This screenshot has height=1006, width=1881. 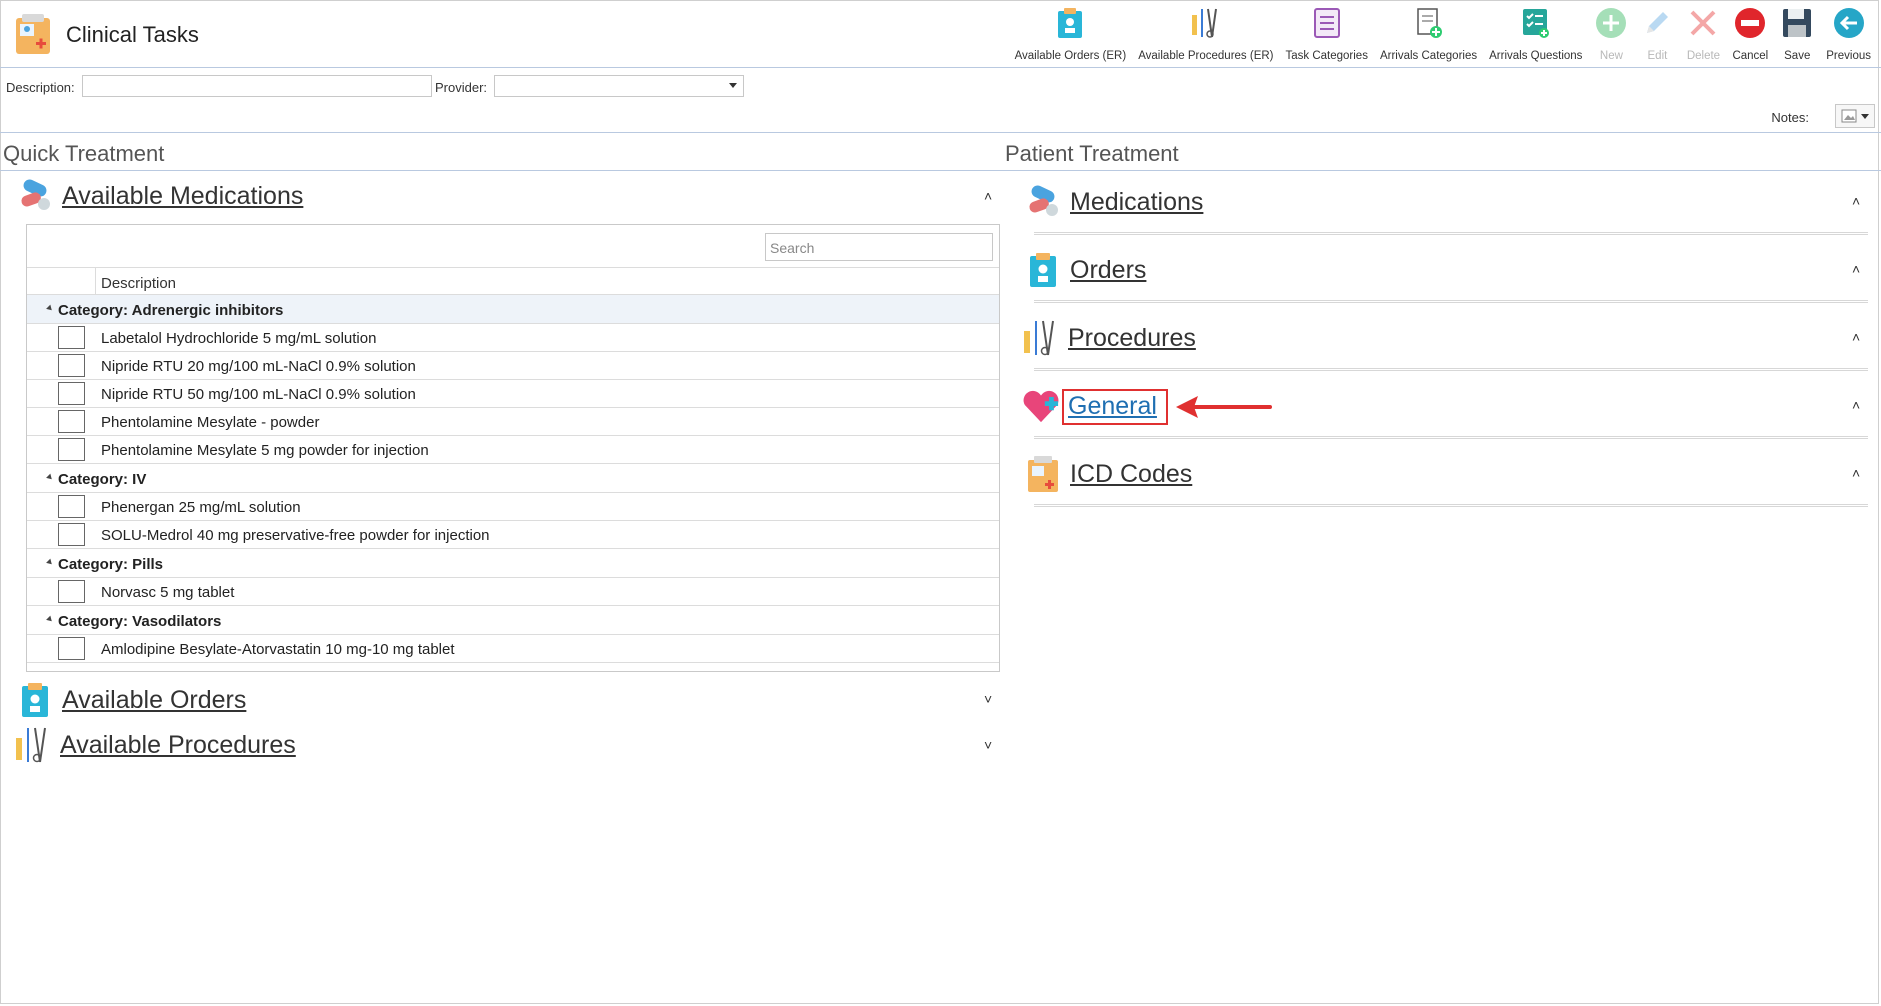 I want to click on no-entry-icon, so click(x=1750, y=23).